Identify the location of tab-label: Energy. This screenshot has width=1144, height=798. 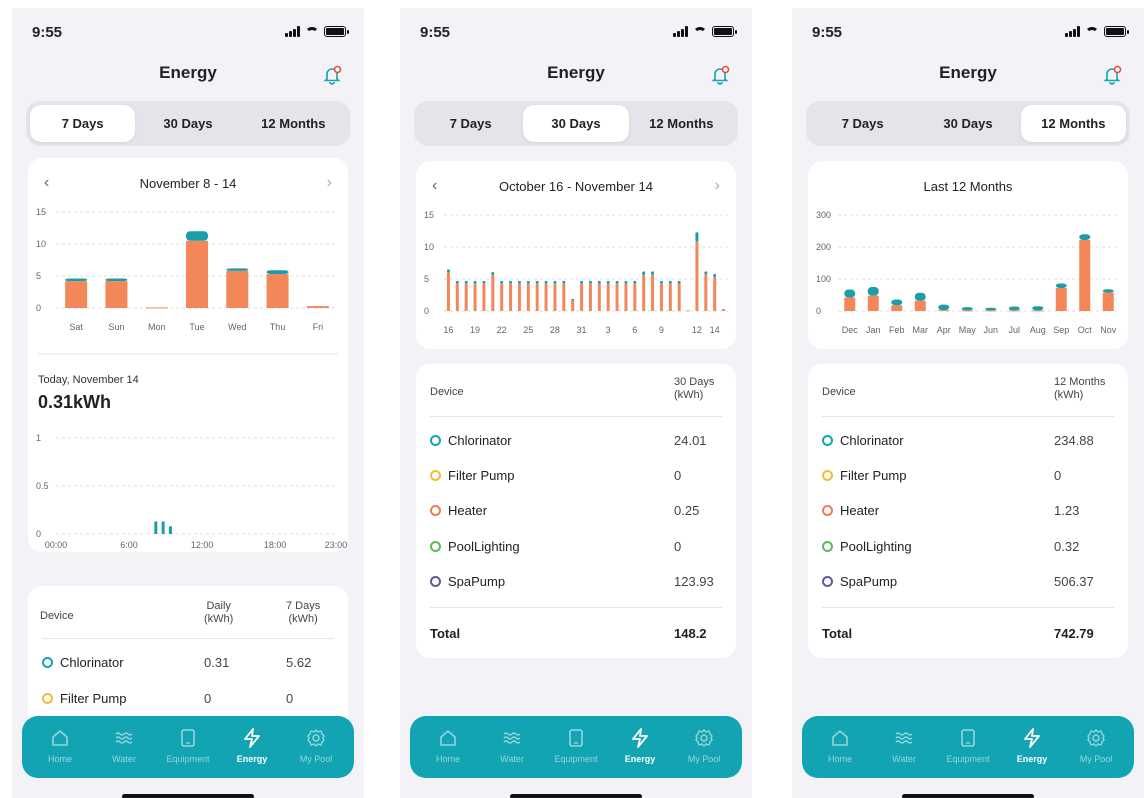
(252, 759).